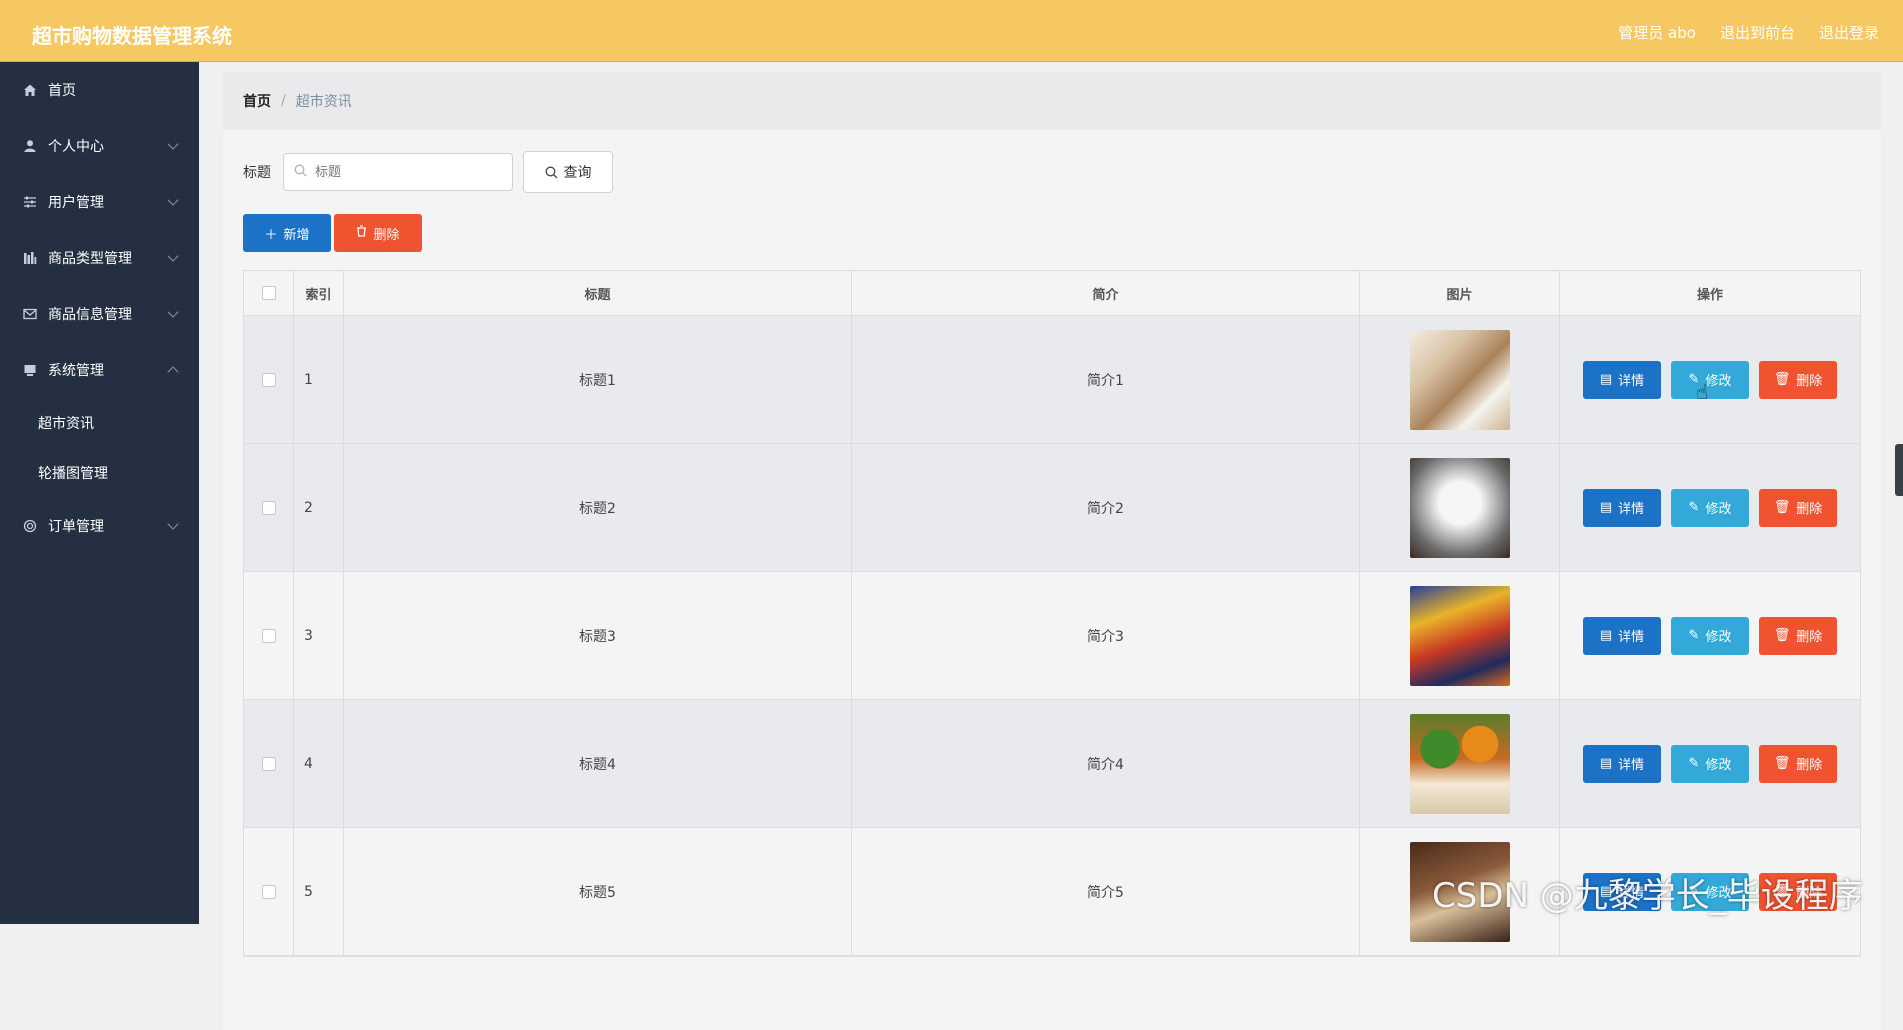 The height and width of the screenshot is (1030, 1903). Describe the element at coordinates (287, 233) in the screenshot. I see `add-button: ＋ 新增` at that location.